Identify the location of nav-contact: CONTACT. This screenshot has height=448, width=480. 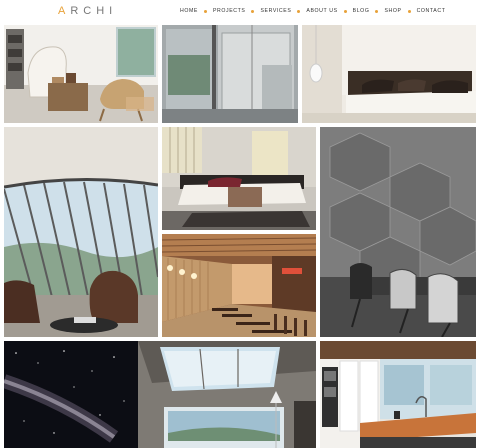
(431, 11).